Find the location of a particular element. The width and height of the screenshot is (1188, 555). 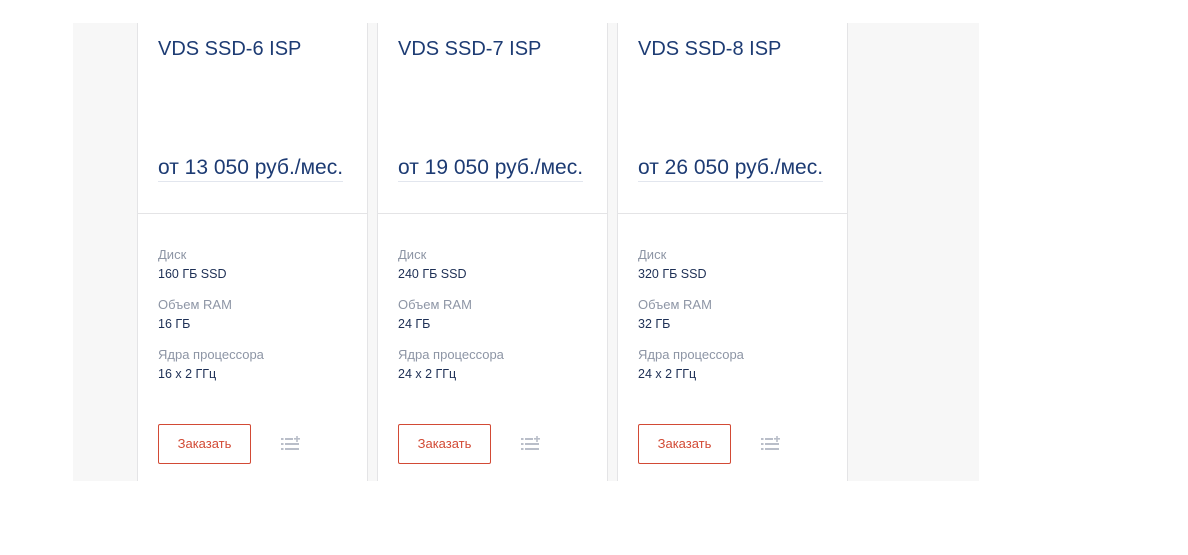

disk-value: 320 ГБ SSD is located at coordinates (672, 274).